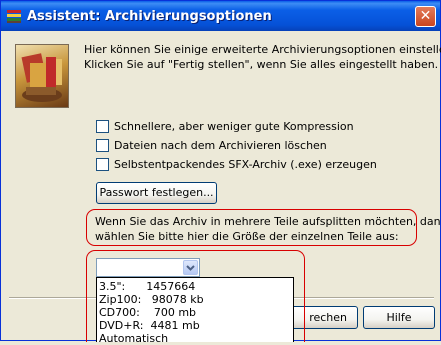 This screenshot has height=345, width=441. Describe the element at coordinates (149, 16) in the screenshot. I see `window-title: Assistent: Archivierungsoptionen` at that location.